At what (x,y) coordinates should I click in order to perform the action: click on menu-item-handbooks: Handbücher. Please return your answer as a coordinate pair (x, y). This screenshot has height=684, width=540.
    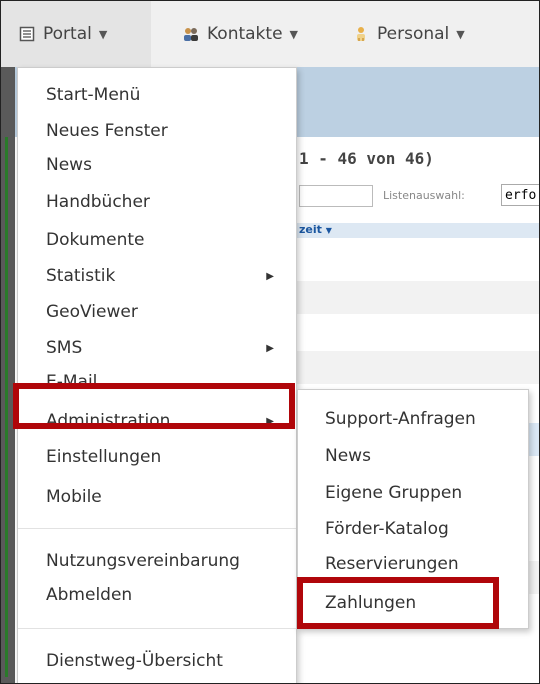
    Looking at the image, I should click on (157, 202).